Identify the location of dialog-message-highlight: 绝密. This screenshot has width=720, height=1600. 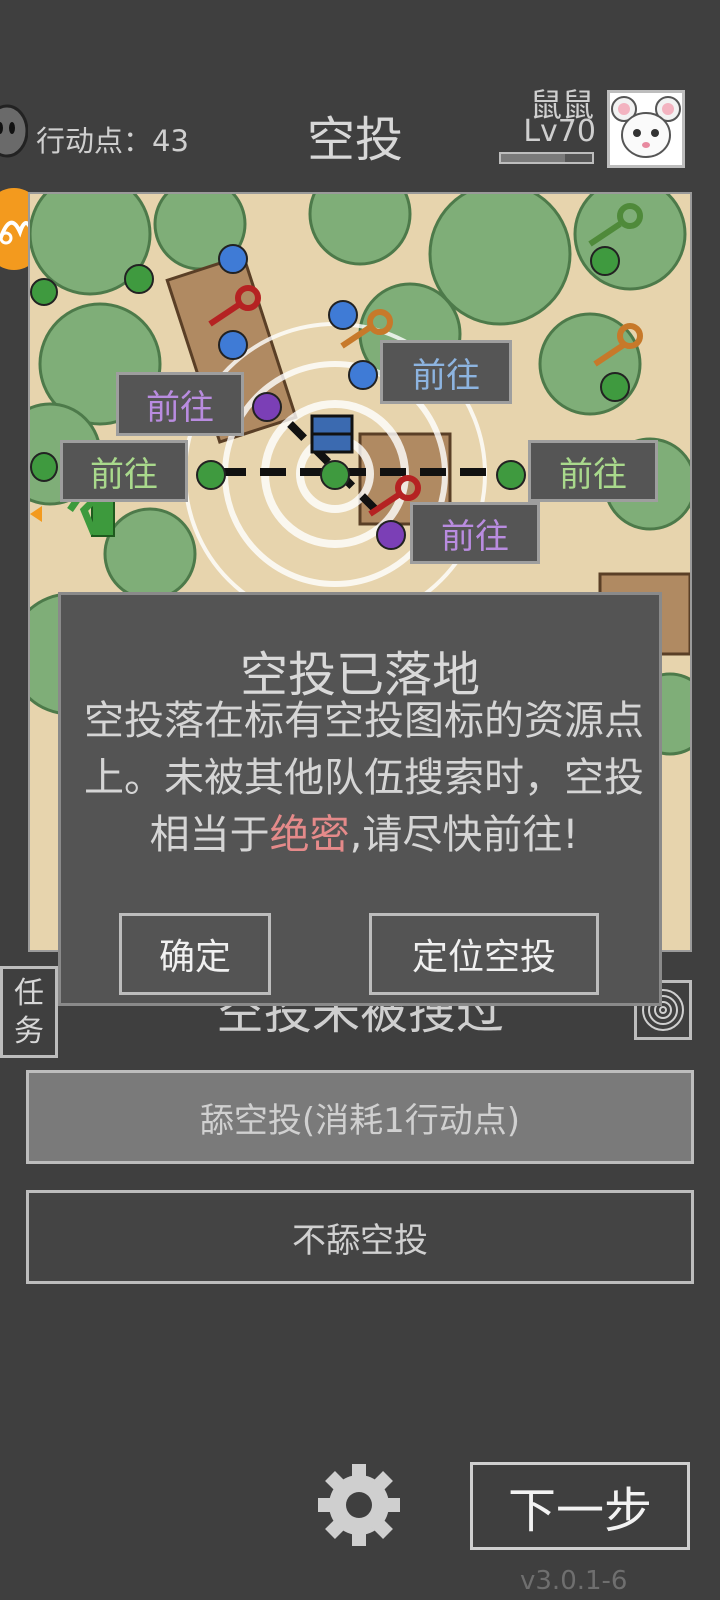
(309, 835).